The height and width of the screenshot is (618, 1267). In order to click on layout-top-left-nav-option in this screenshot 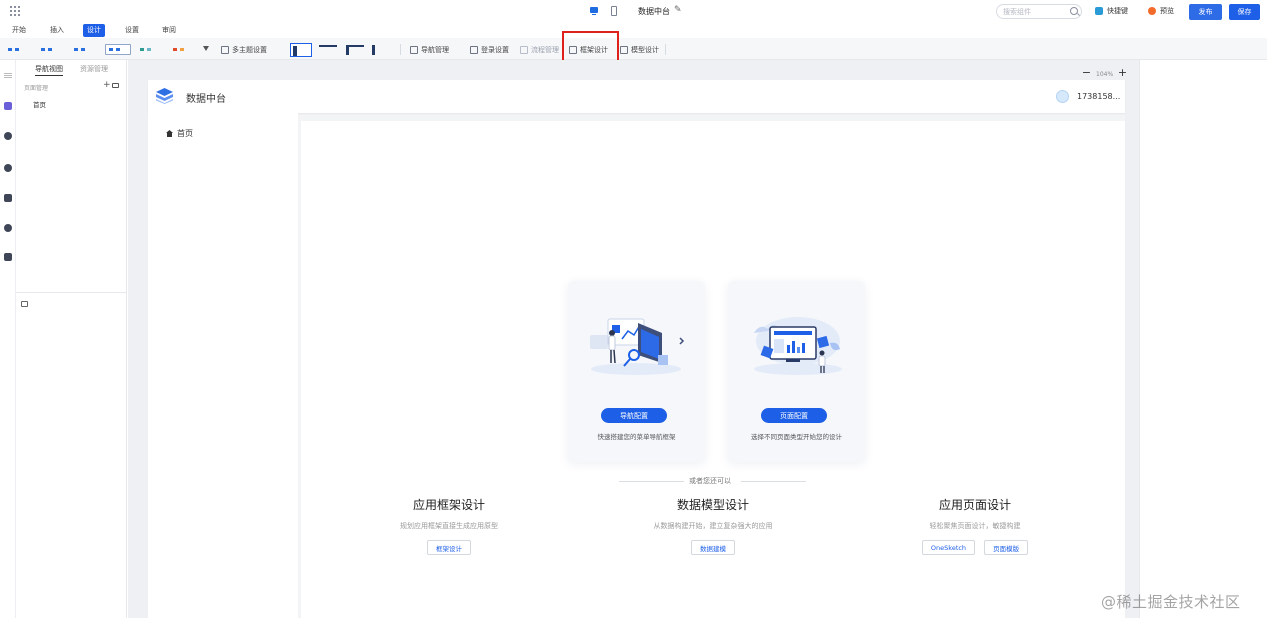, I will do `click(355, 50)`.